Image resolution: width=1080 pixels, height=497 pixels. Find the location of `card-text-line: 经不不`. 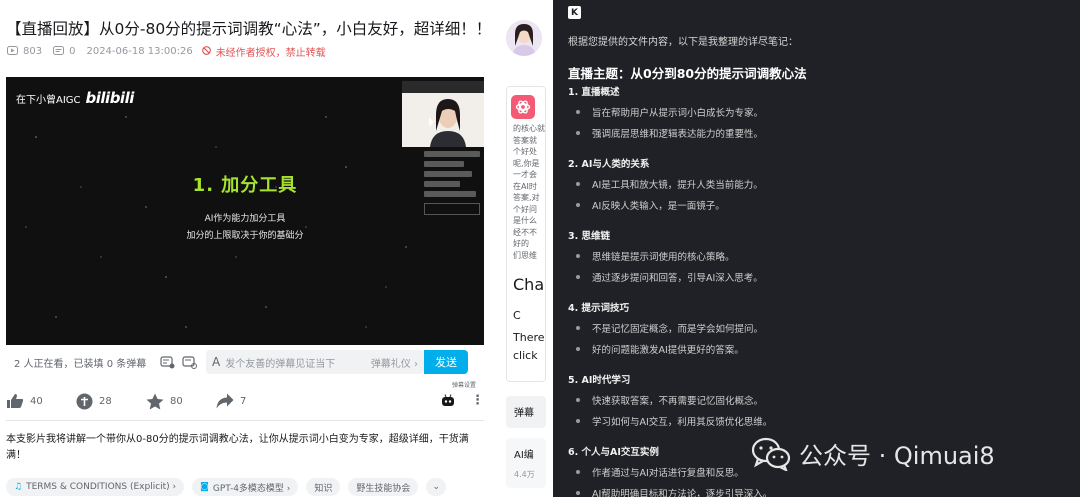

card-text-line: 经不不 is located at coordinates (525, 232).